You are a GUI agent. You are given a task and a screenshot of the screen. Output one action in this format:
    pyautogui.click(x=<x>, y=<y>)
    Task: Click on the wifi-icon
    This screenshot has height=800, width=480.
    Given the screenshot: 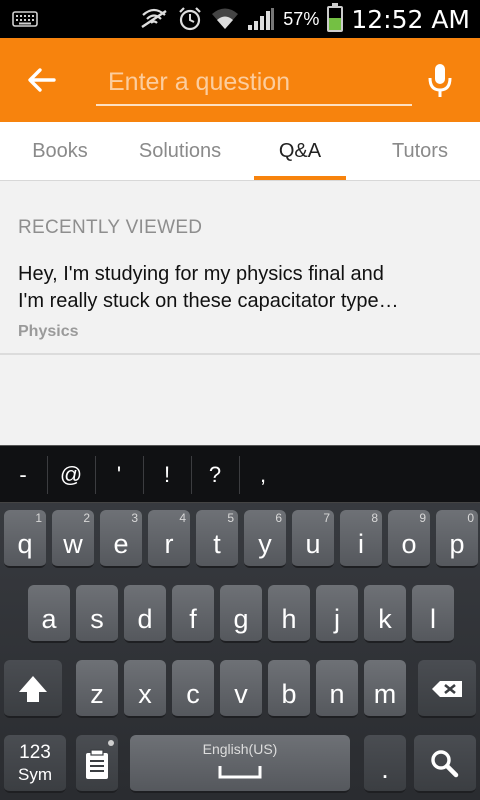 What is the action you would take?
    pyautogui.click(x=225, y=18)
    